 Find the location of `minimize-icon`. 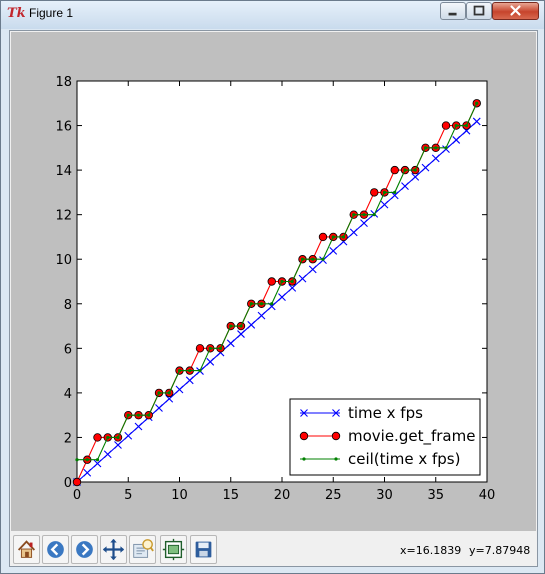

minimize-icon is located at coordinates (452, 14).